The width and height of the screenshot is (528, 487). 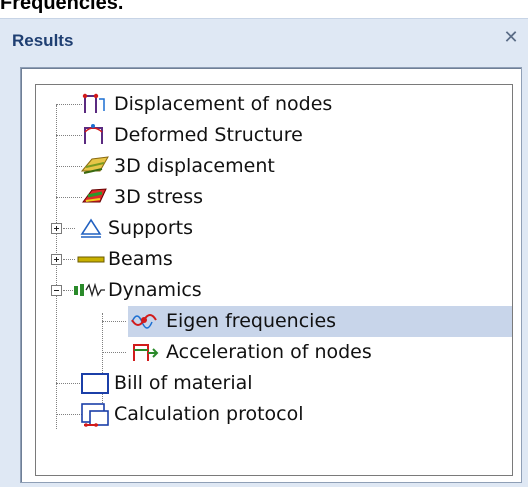 I want to click on tree-item-beams: Beams, so click(x=274, y=259).